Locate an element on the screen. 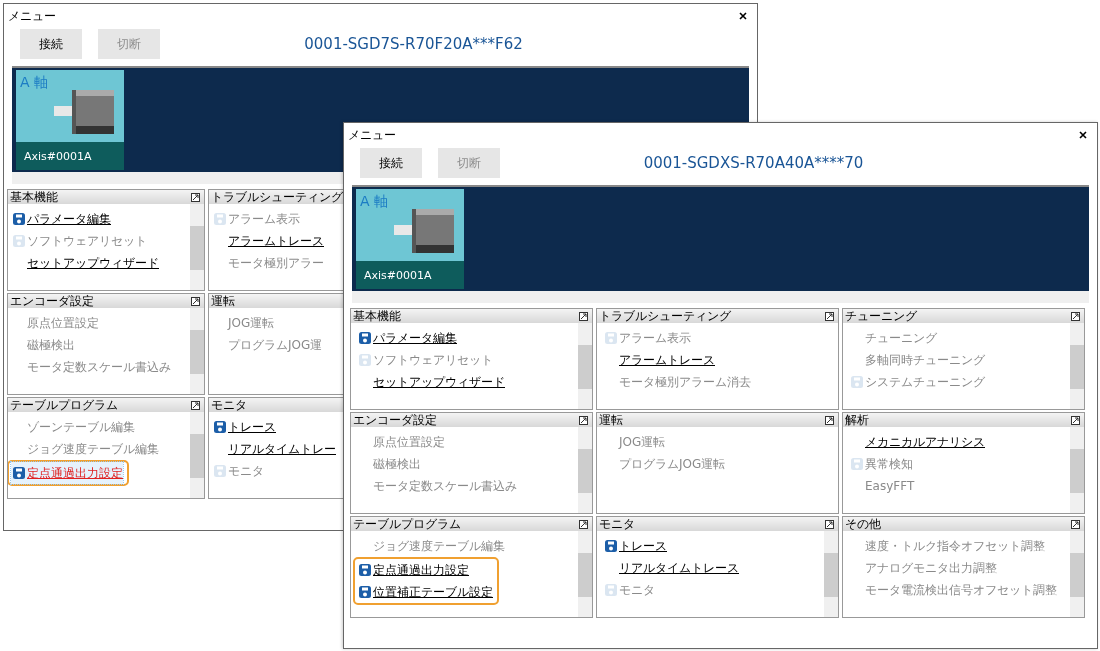 The width and height of the screenshot is (1100, 651). menu-link: リアルタイムトレース is located at coordinates (679, 568).